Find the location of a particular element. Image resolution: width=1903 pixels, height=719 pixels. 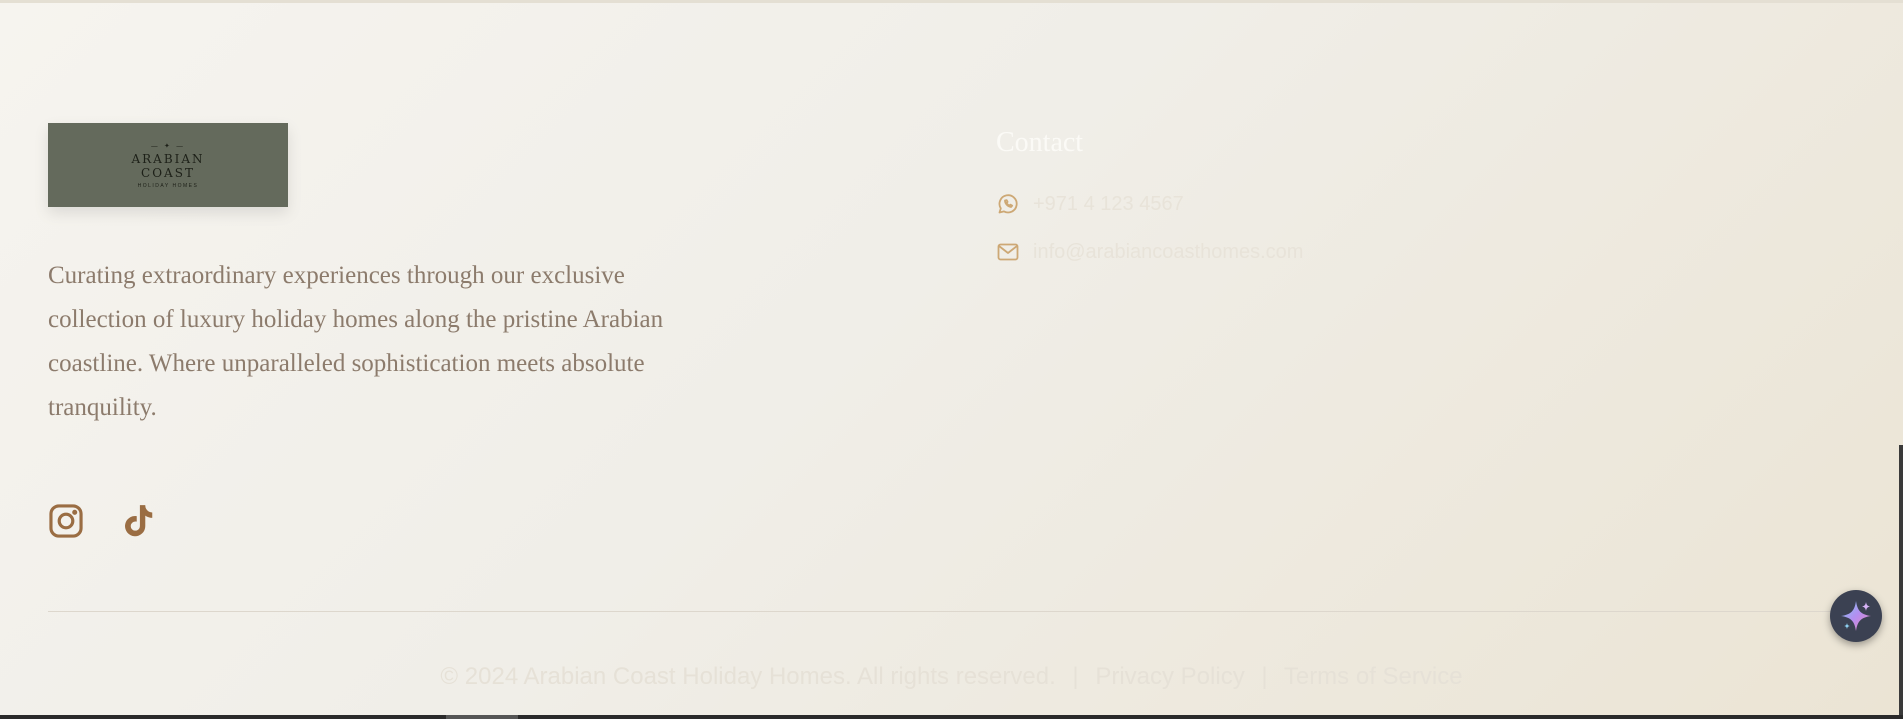

scrollbar-thumb is located at coordinates (1901, 580).